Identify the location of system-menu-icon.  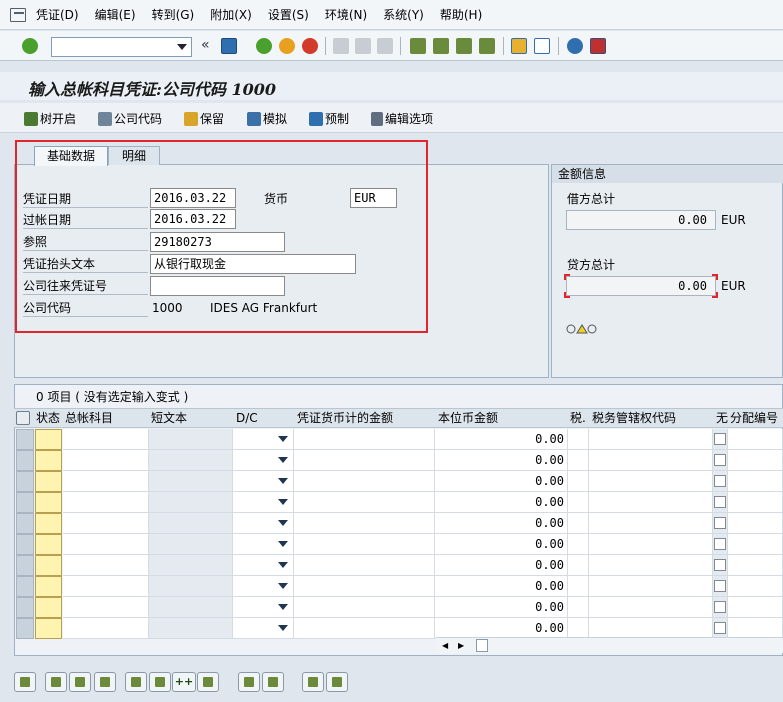
(18, 14).